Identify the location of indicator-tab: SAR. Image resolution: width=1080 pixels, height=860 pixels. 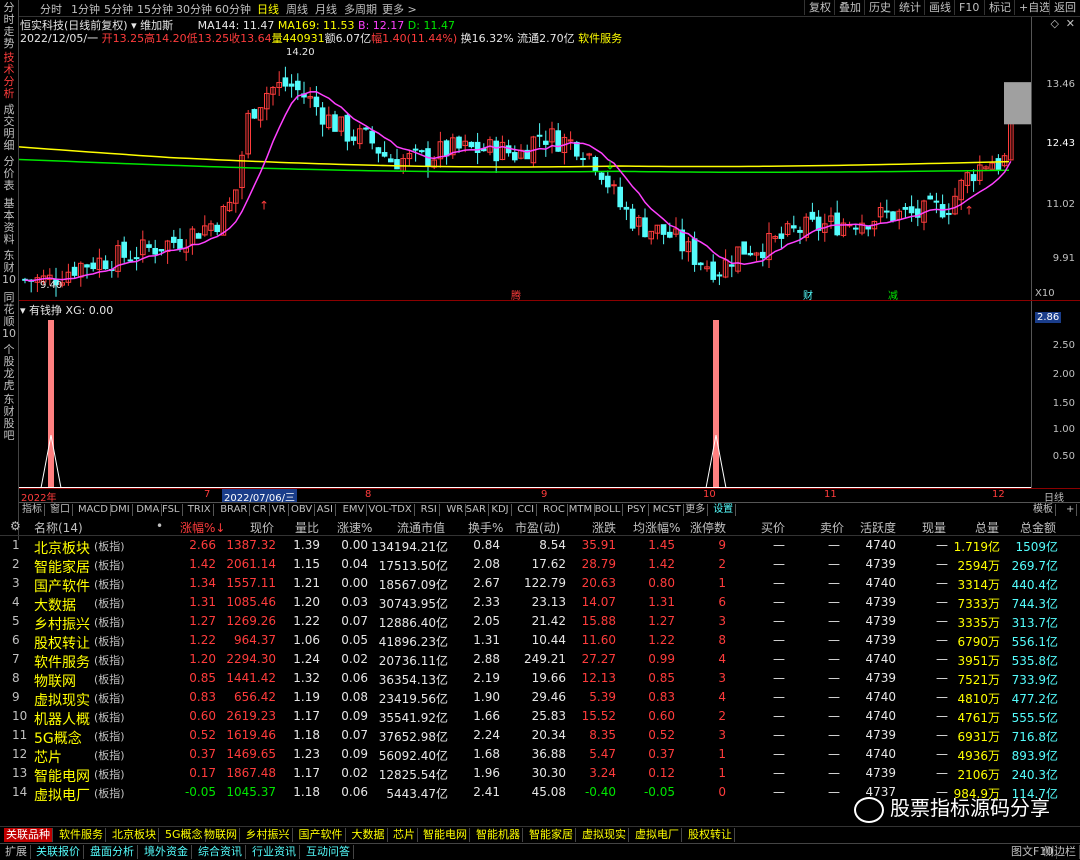
(476, 510).